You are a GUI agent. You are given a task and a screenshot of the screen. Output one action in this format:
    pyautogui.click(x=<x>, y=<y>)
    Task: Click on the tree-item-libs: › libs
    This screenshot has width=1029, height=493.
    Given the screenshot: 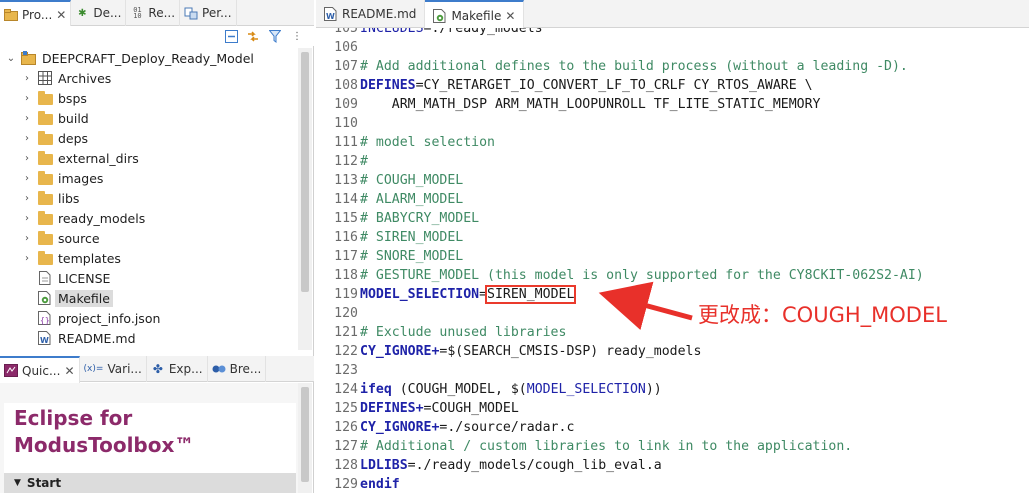 What is the action you would take?
    pyautogui.click(x=50, y=198)
    